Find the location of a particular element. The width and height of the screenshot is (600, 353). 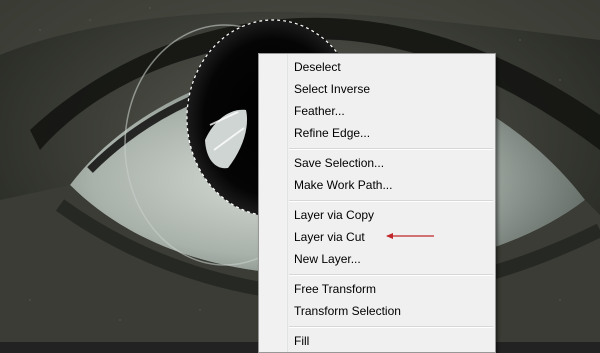

menu-icon-gutter is located at coordinates (273, 203).